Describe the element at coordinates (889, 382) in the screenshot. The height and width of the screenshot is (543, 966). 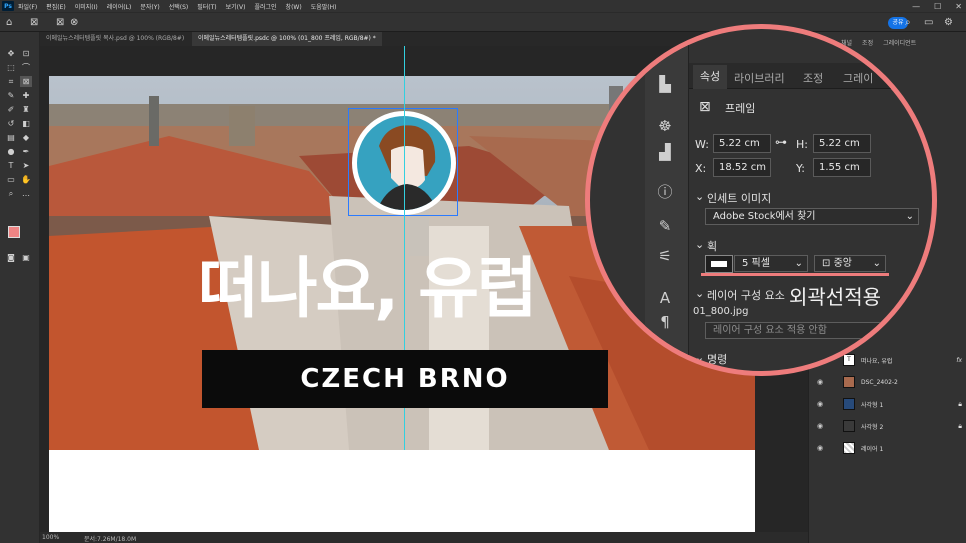
I see `layer-row: ◉ DSC_2402-2` at that location.